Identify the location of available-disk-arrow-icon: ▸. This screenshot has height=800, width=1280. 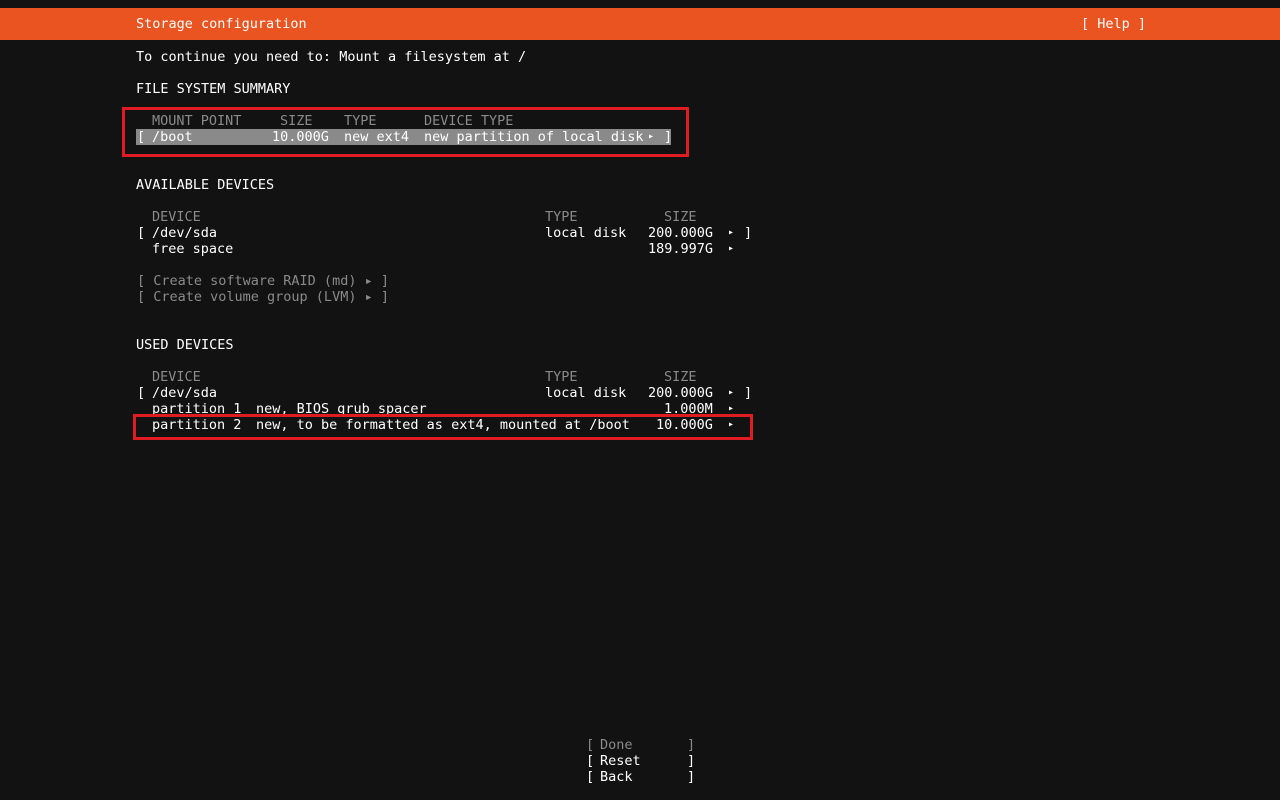
(731, 232).